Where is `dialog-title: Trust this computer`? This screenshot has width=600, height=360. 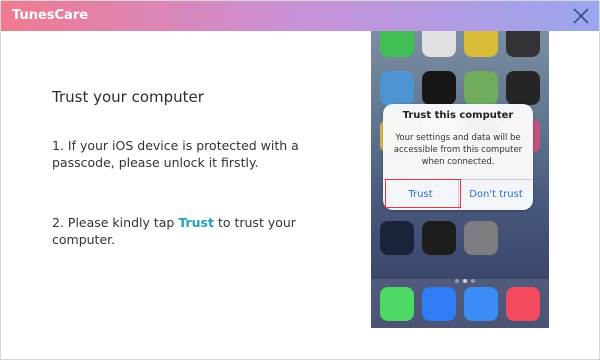
dialog-title: Trust this computer is located at coordinates (458, 115).